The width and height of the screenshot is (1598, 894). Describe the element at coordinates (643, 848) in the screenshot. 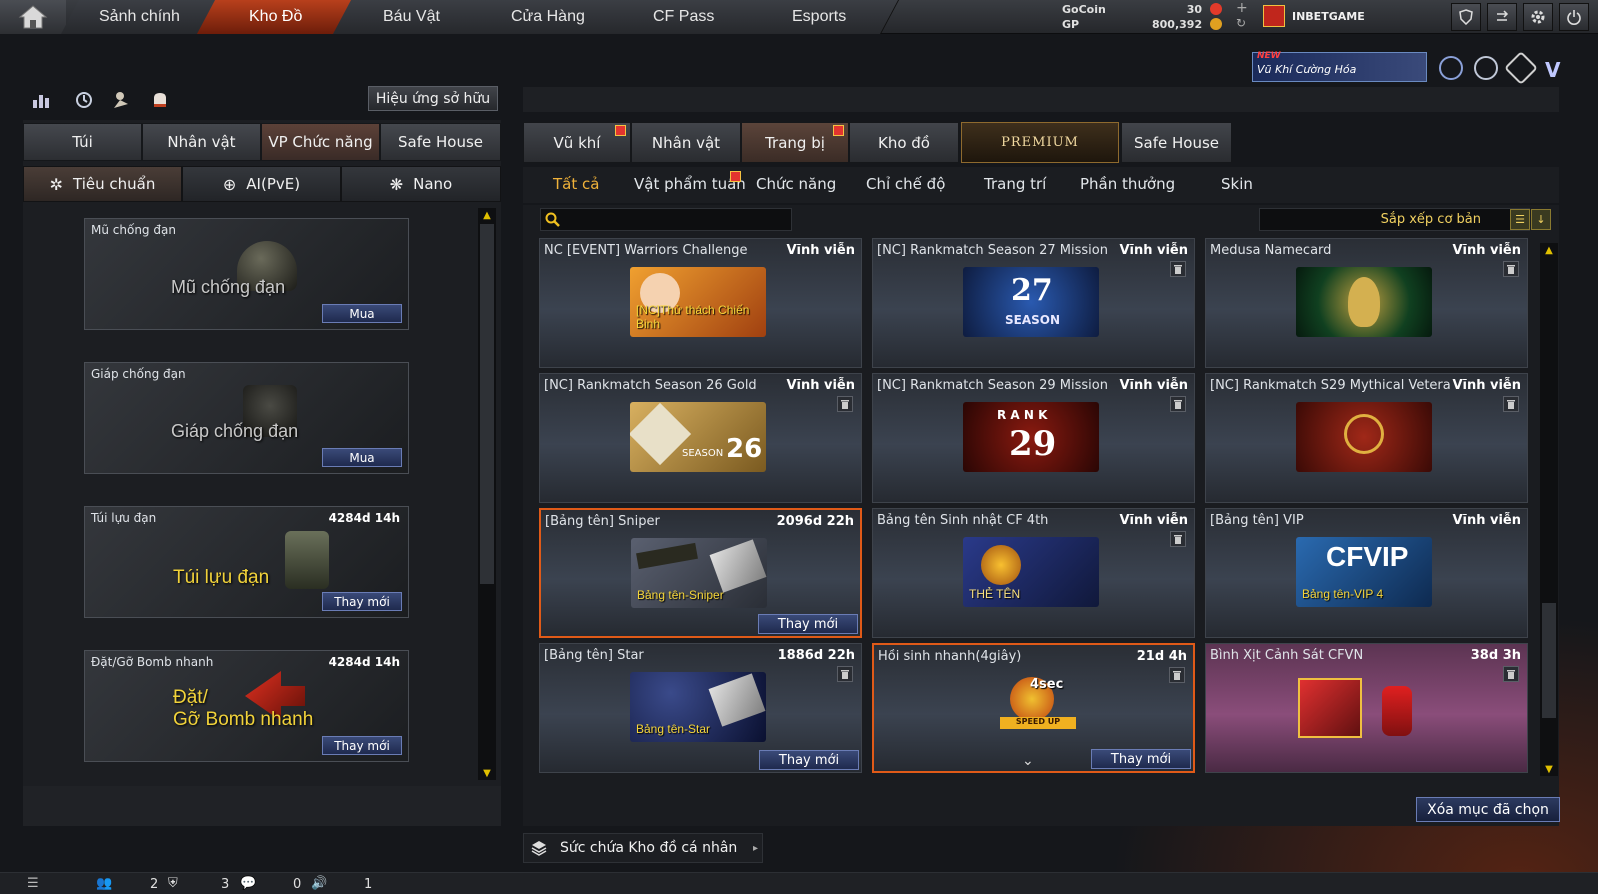

I see `capacity-button: Sức chứa Kho đồ cá nhân ▸` at that location.